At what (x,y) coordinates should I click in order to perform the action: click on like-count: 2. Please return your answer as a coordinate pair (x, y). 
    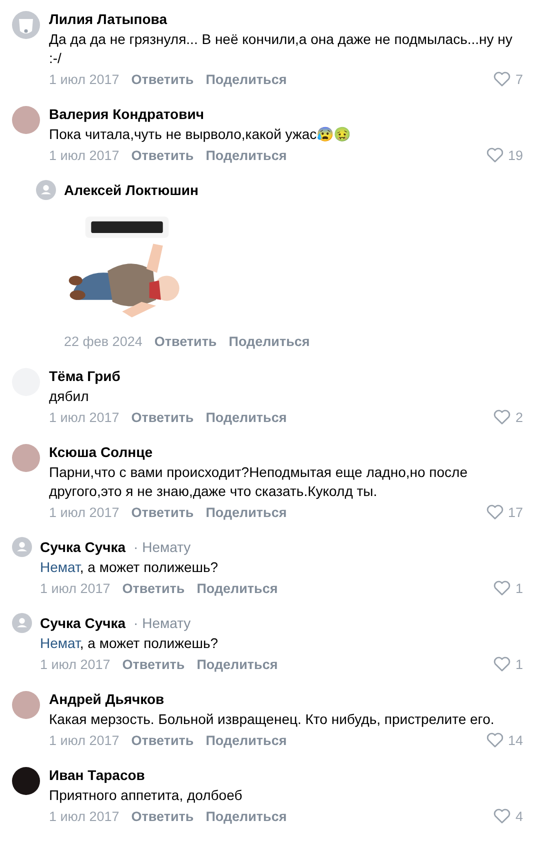
    Looking at the image, I should click on (519, 417).